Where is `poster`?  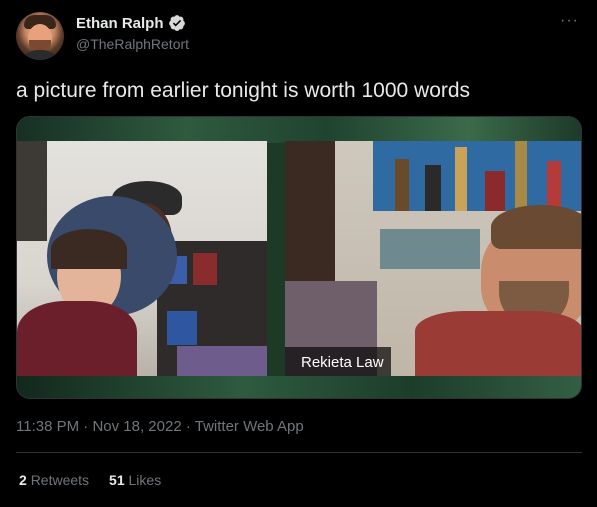
poster is located at coordinates (222, 362).